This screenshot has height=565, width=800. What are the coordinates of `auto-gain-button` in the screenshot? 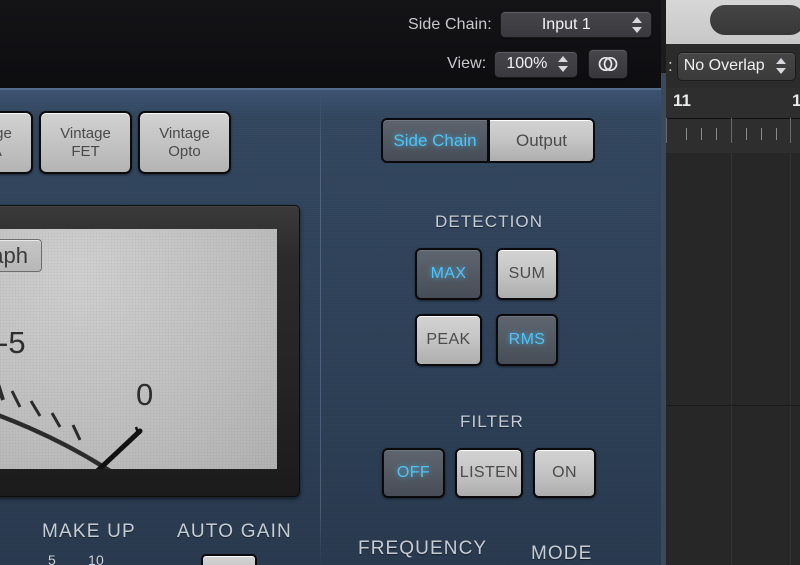 It's located at (229, 559).